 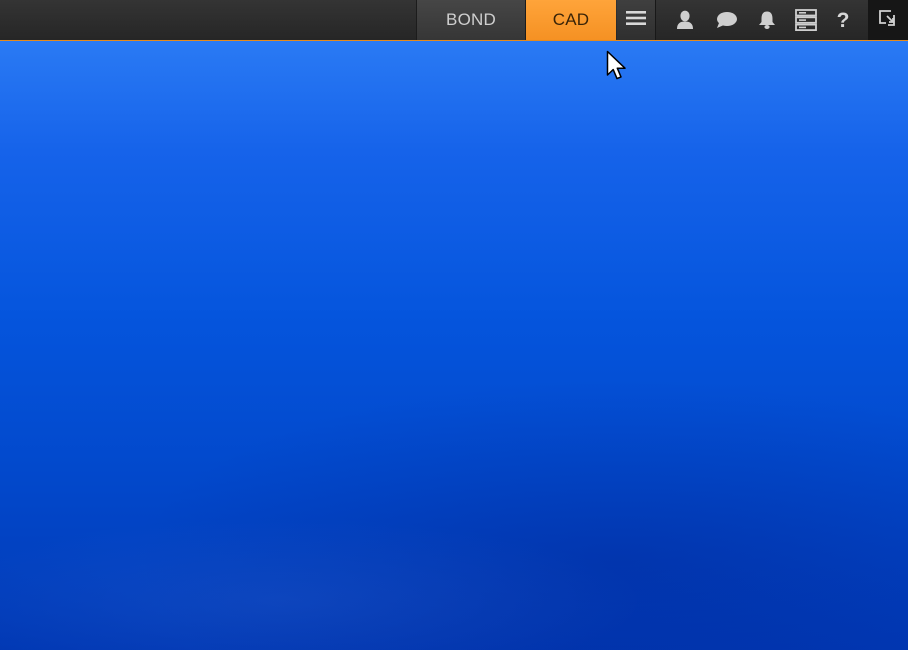 I want to click on top-bar: BOND CAD ?, so click(x=454, y=20).